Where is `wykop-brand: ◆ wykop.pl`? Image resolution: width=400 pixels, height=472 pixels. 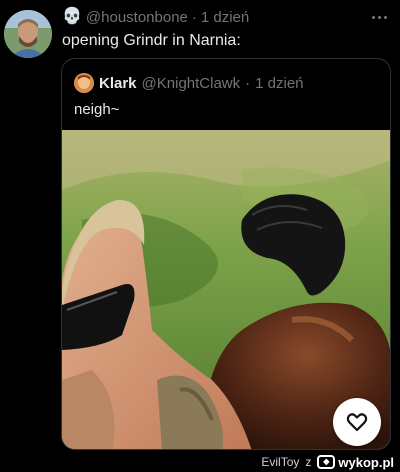 wykop-brand: ◆ wykop.pl is located at coordinates (355, 462).